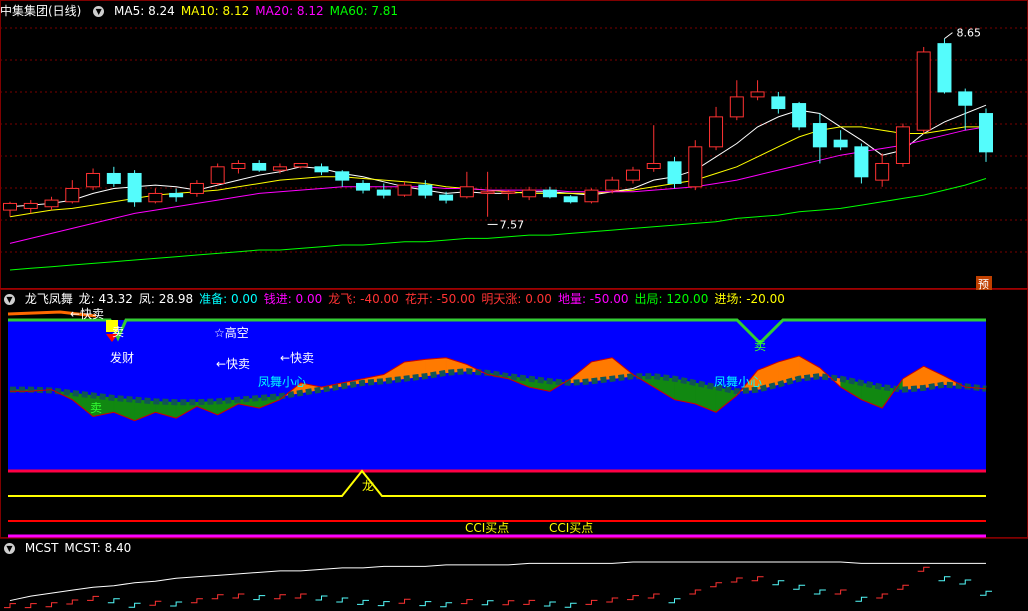 The height and width of the screenshot is (611, 1028). Describe the element at coordinates (512, 224) in the screenshot. I see `low-price-label: 7.57` at that location.